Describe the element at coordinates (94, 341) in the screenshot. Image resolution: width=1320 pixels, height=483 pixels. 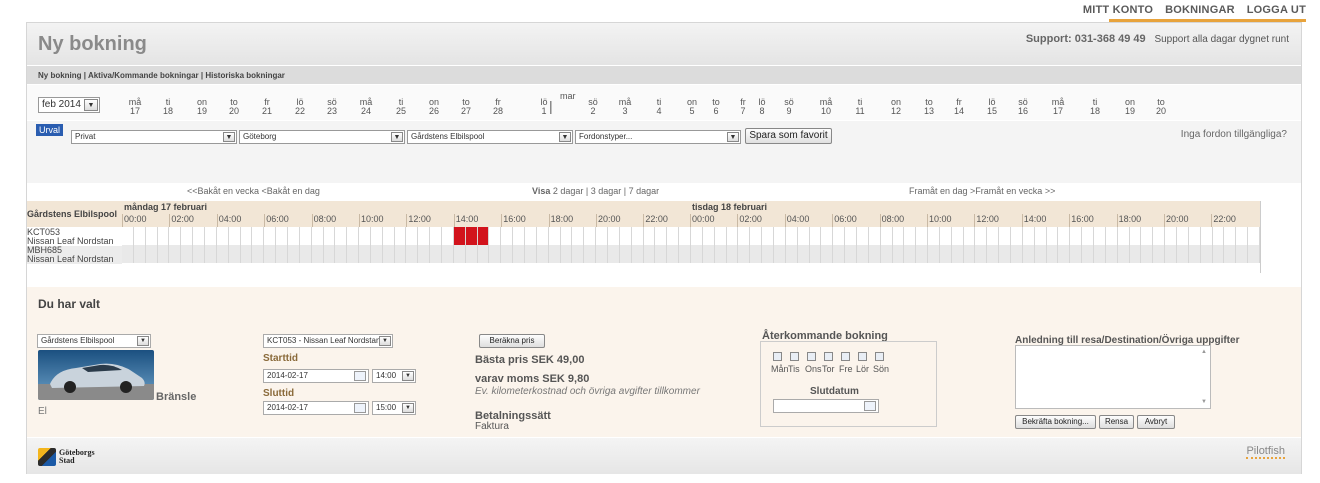
I see `panel-pool-select: Gårdstens Elbilspool ▼` at that location.